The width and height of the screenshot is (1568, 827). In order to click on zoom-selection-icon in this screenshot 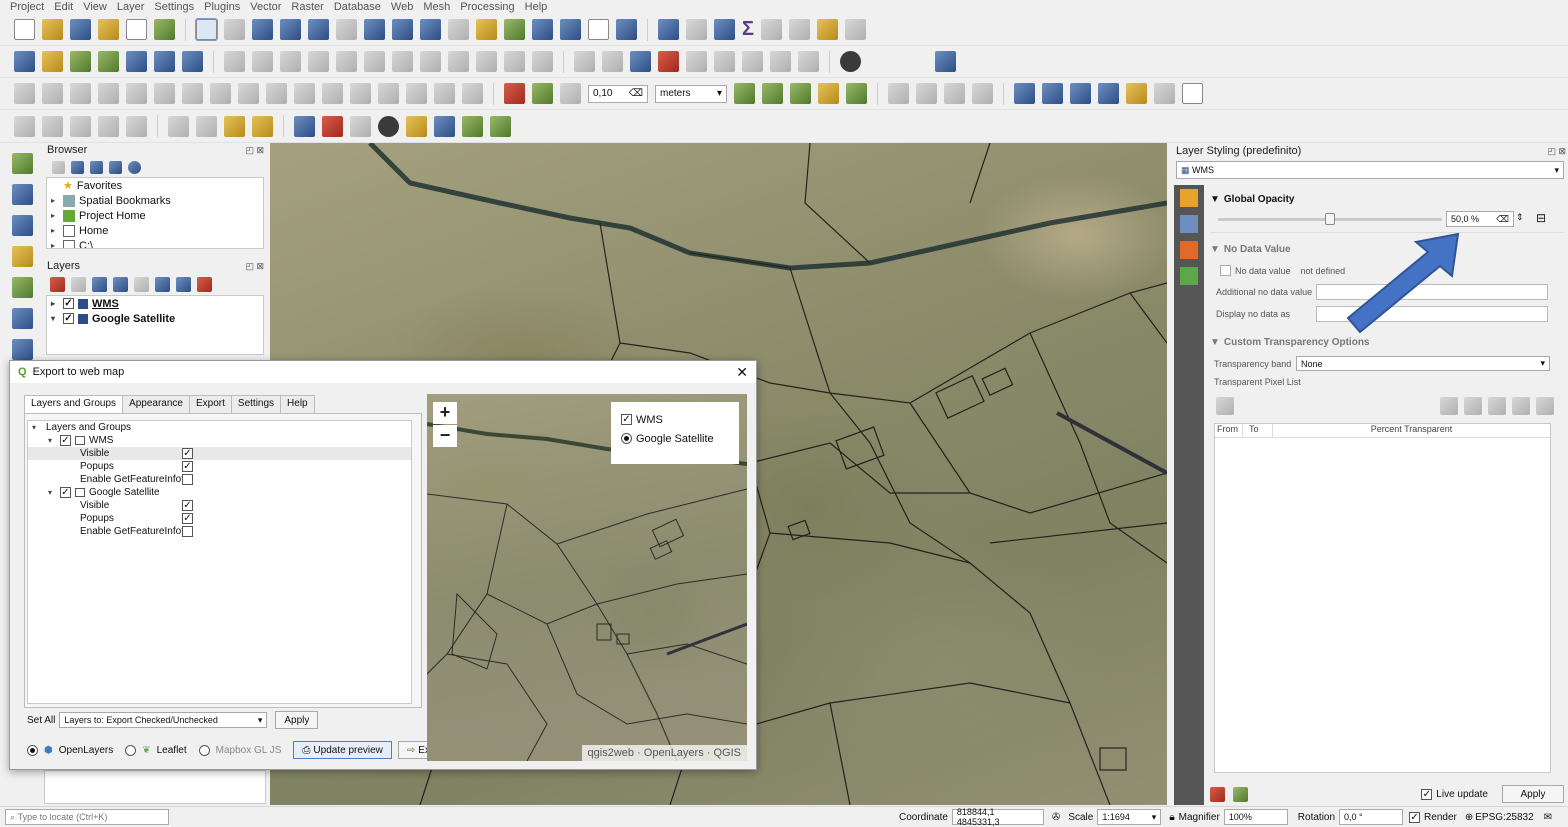, I will do `click(346, 29)`.